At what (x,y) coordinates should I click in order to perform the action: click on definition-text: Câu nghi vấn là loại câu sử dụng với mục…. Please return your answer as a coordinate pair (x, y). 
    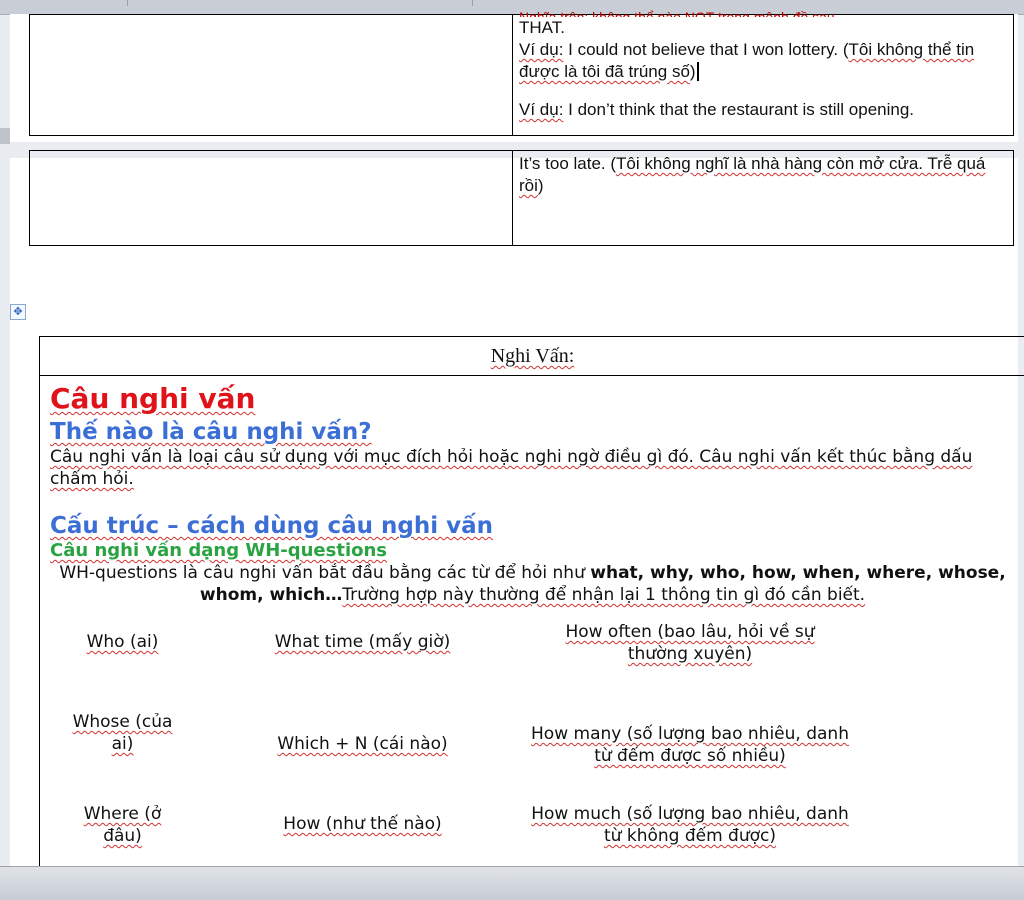
    Looking at the image, I should click on (511, 468).